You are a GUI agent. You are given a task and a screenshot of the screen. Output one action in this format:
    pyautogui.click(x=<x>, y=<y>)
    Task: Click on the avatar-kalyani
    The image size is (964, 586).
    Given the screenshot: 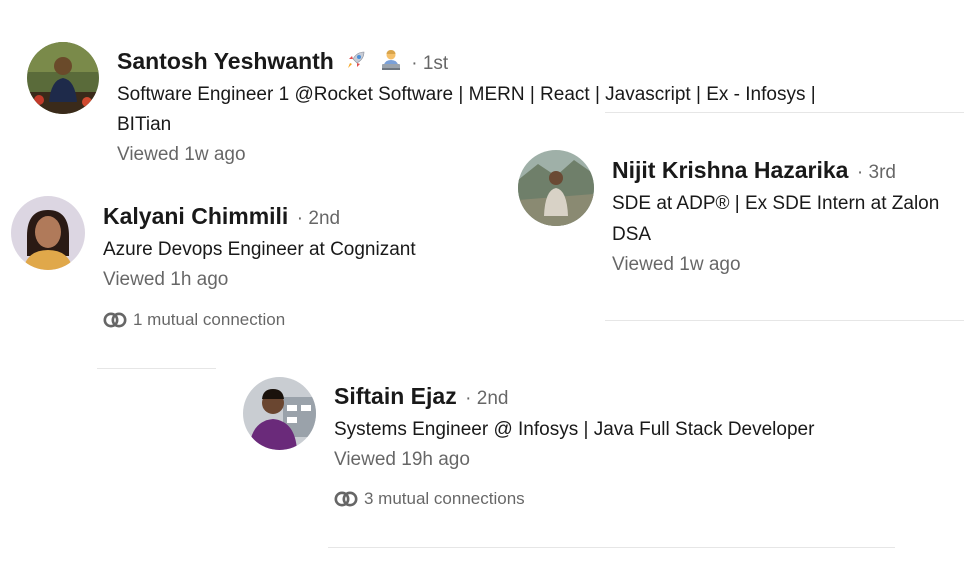 What is the action you would take?
    pyautogui.click(x=48, y=233)
    